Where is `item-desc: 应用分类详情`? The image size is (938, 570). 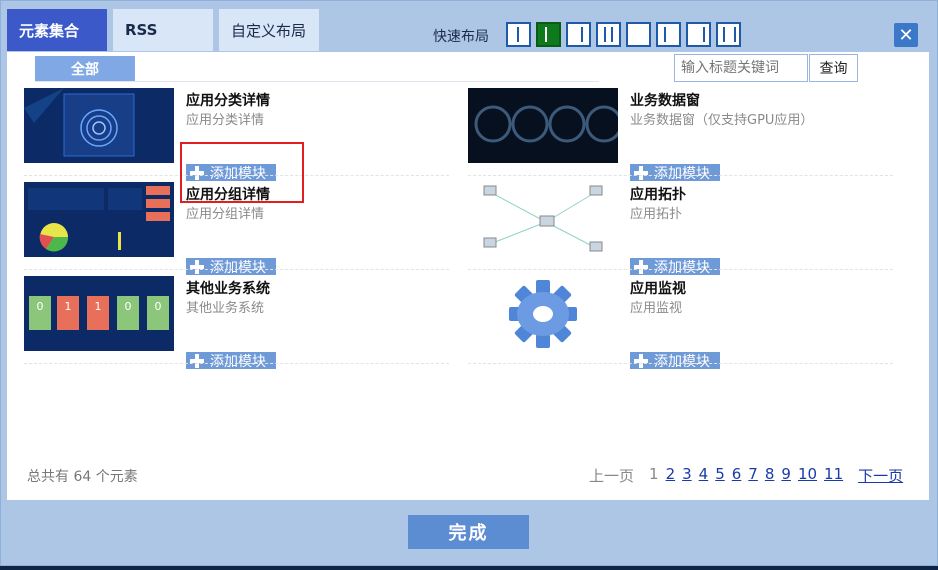
item-desc: 应用分类详情 is located at coordinates (225, 120).